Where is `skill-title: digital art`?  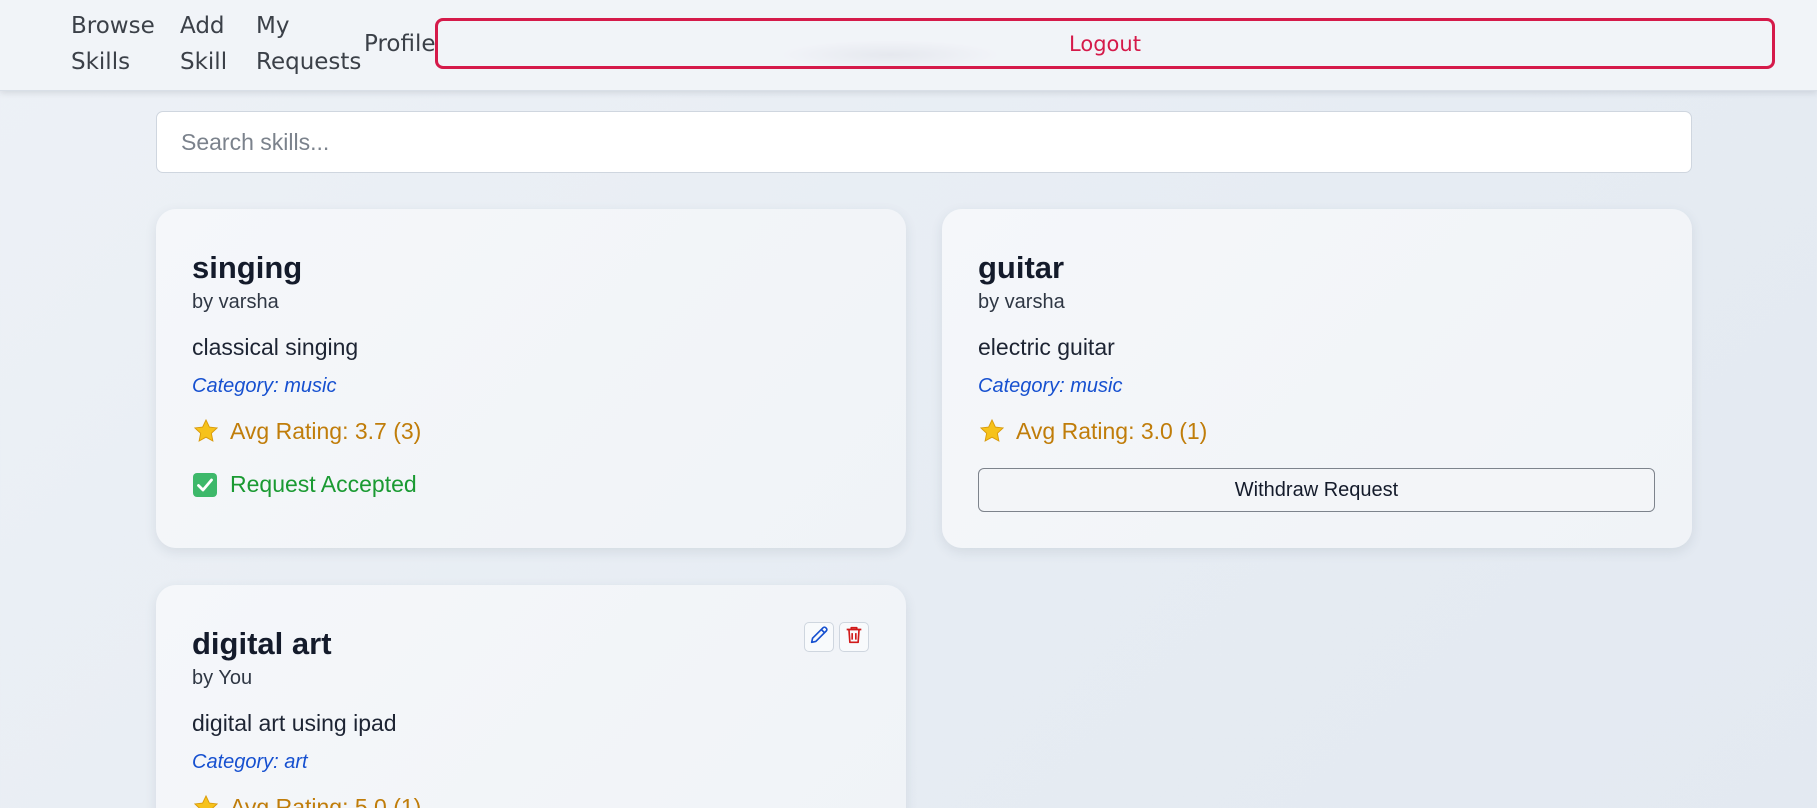
skill-title: digital art is located at coordinates (262, 643).